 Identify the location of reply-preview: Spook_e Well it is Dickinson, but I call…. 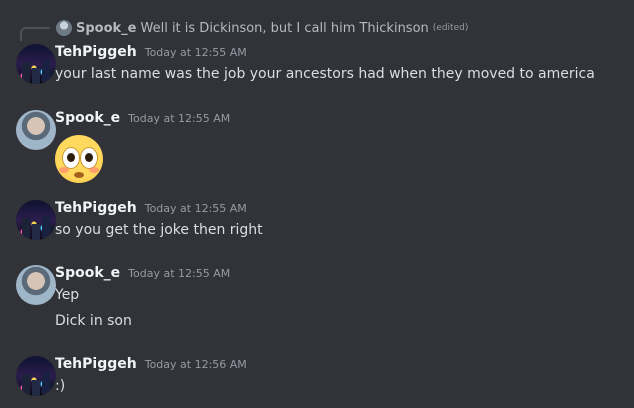
(262, 28).